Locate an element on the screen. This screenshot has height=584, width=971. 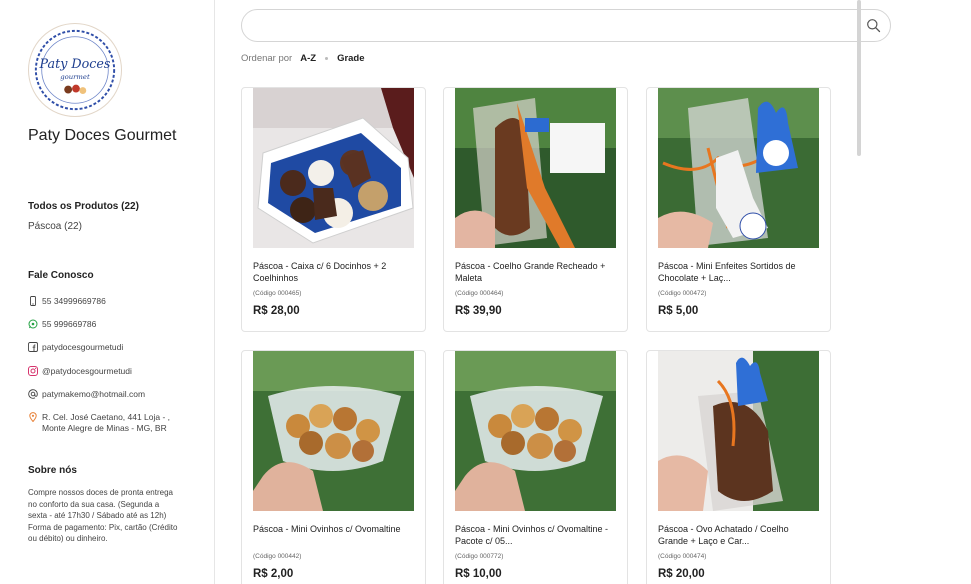
store-logo: Paty Doces gourmet is located at coordinates (75, 70).